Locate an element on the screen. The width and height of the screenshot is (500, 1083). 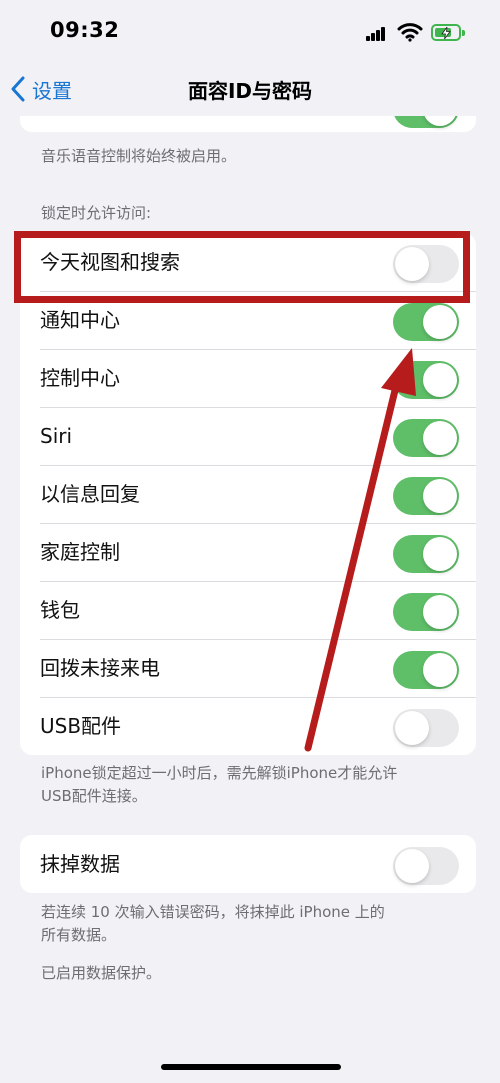
row-notification-center: 通知中心 is located at coordinates (248, 320).